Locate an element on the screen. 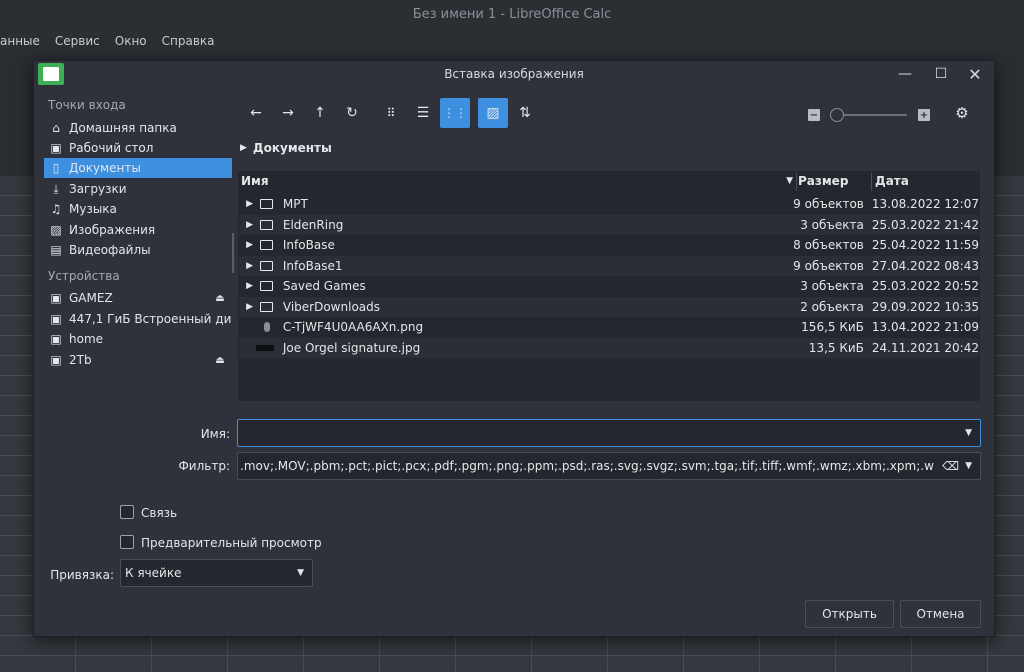  icon-view-icon: ⠿ is located at coordinates (391, 113).